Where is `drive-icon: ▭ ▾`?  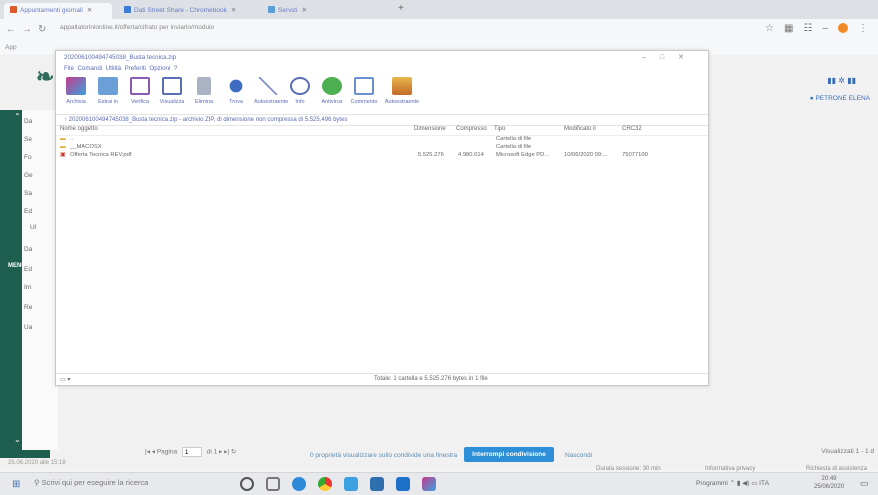
drive-icon: ▭ ▾ is located at coordinates (65, 379).